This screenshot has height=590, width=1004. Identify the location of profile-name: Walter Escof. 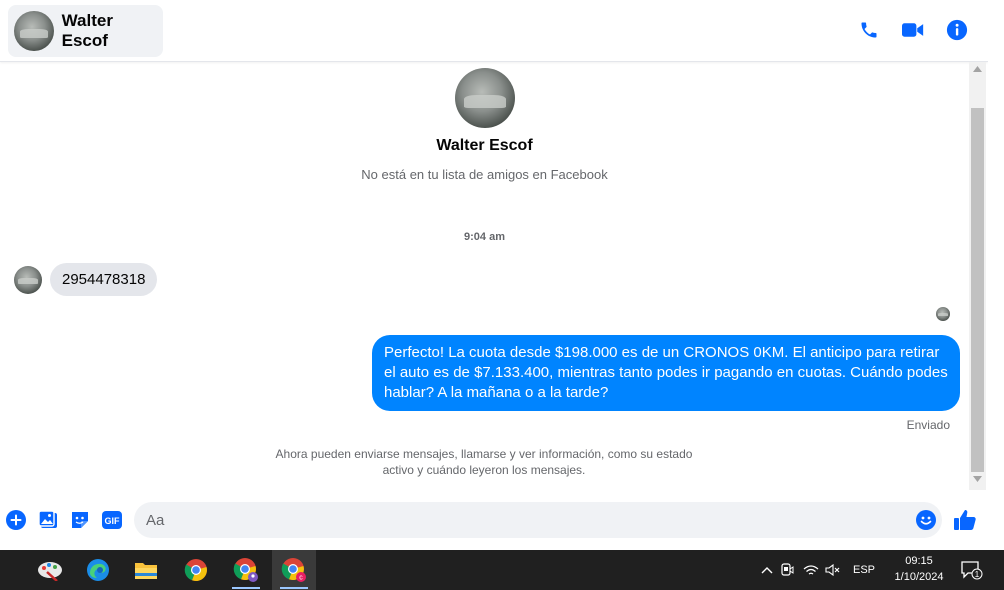
(484, 145).